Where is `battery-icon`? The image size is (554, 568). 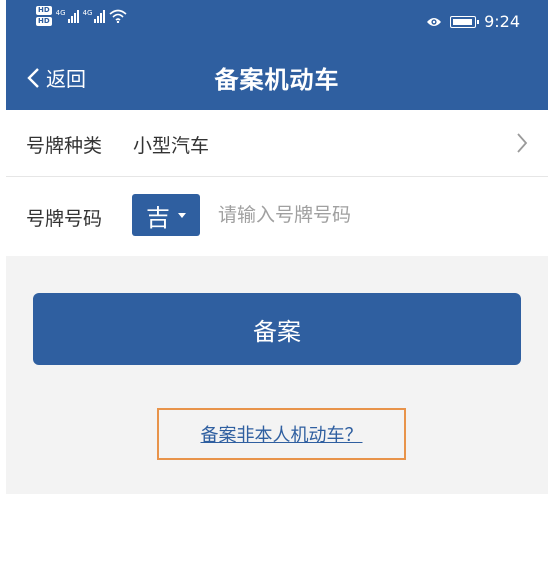
battery-icon is located at coordinates (465, 21).